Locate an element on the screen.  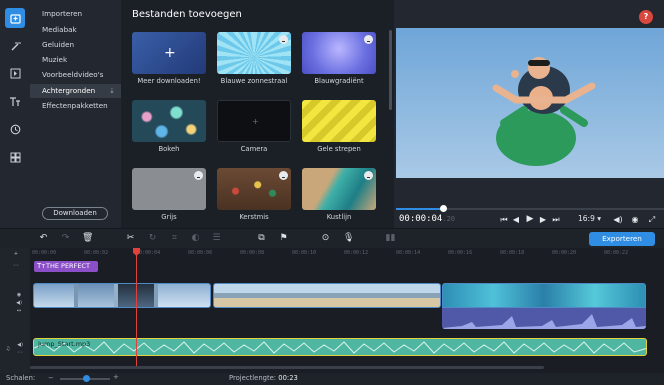
tile-more-download: + is located at coordinates (169, 53).